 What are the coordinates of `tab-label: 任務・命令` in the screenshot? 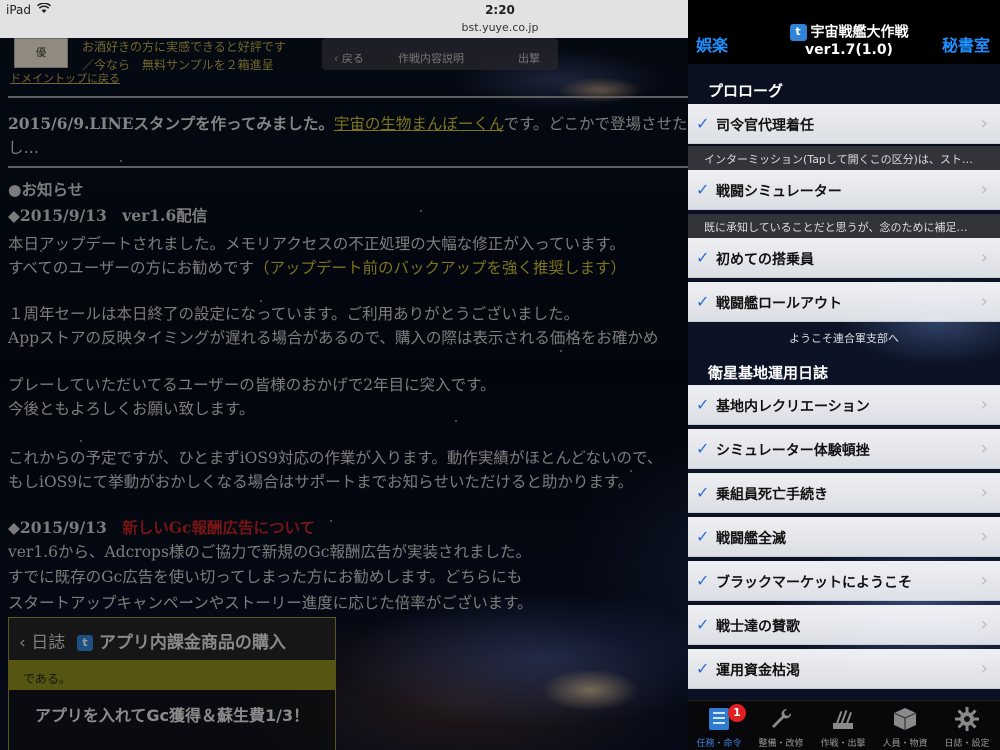 It's located at (719, 744).